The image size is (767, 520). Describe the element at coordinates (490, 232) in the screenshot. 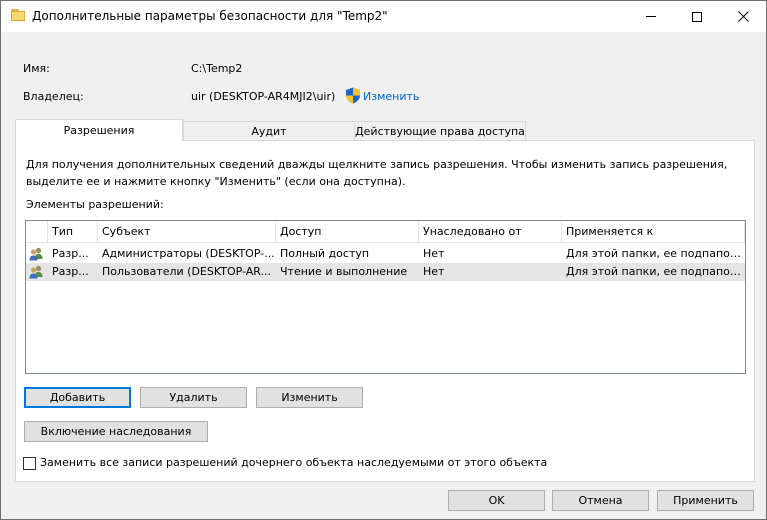

I see `column-inherited-header: Унаследовано от` at that location.